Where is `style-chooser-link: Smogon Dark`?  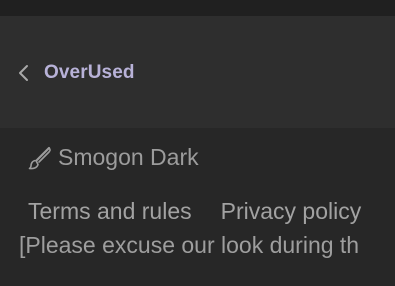 style-chooser-link: Smogon Dark is located at coordinates (113, 157).